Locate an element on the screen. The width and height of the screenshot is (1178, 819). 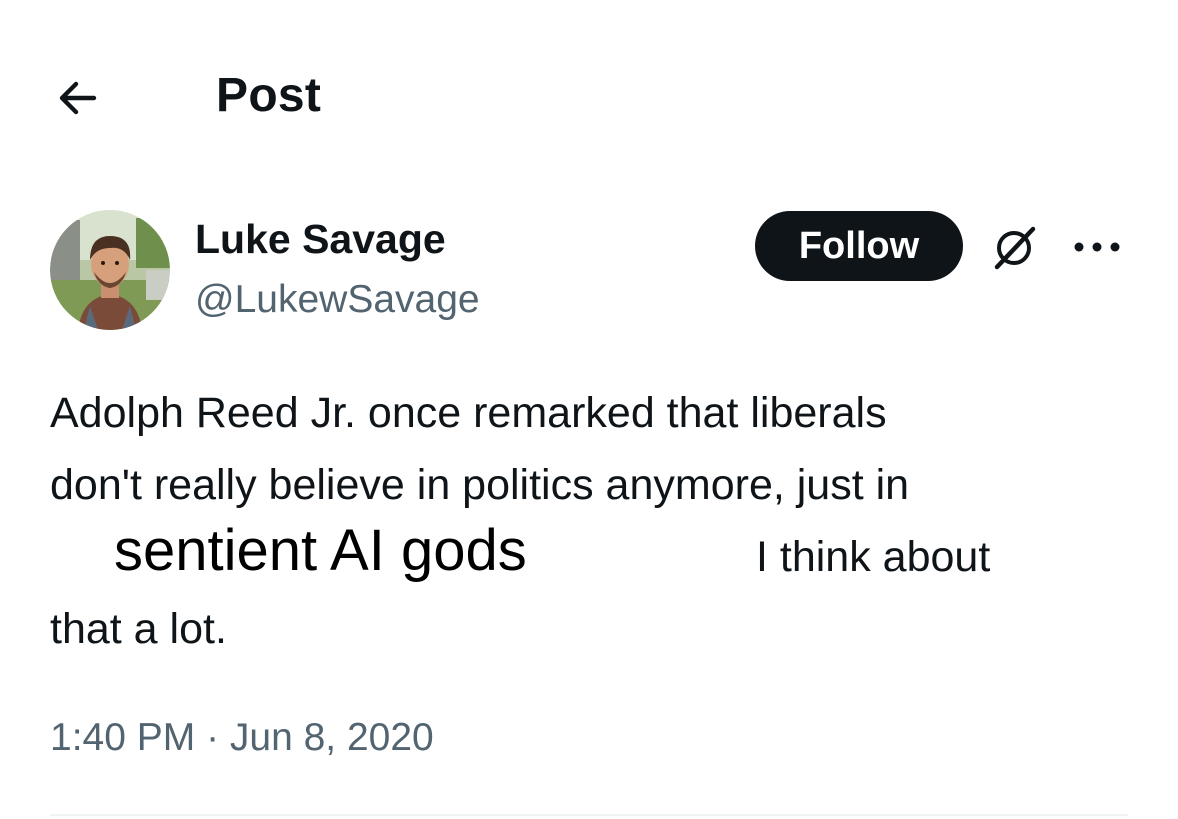
author-name: Luke Savage is located at coordinates (320, 239).